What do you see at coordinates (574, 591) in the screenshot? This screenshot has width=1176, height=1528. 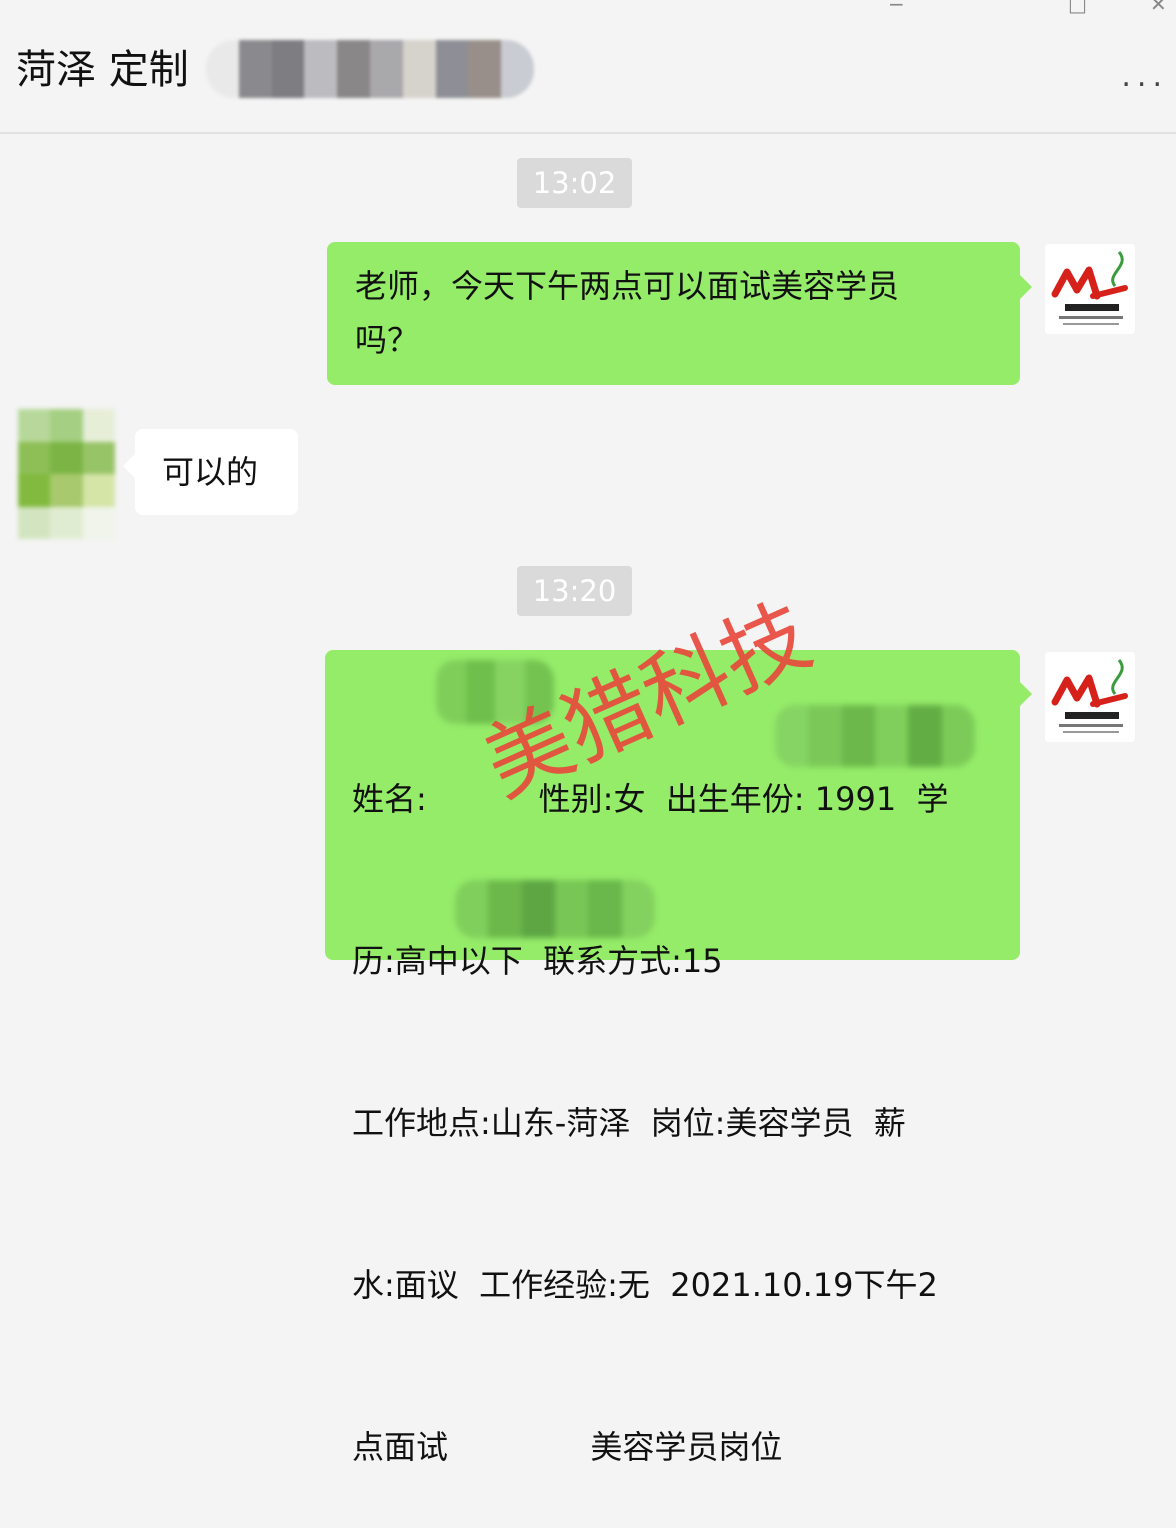 I see `message-timestamp: 13:20` at bounding box center [574, 591].